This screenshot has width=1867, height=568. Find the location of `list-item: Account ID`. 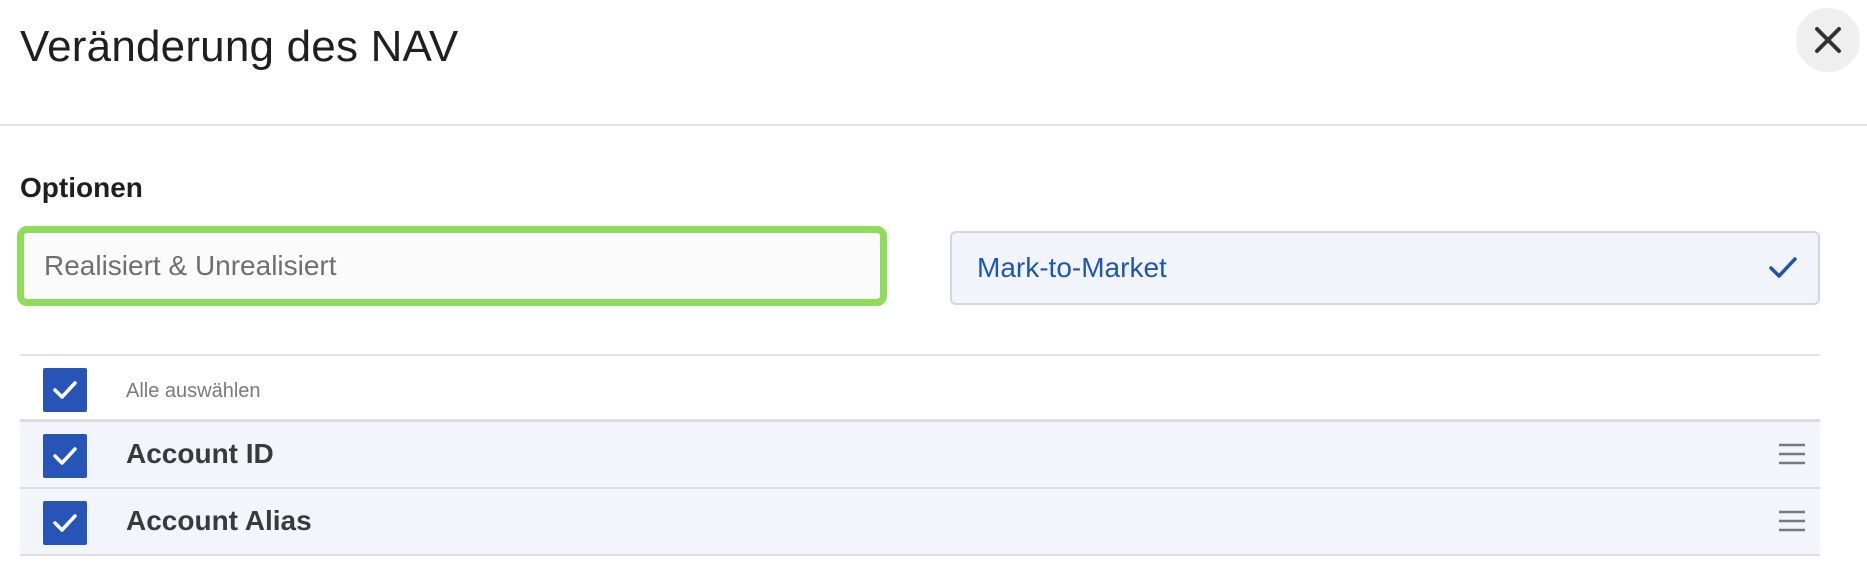

list-item: Account ID is located at coordinates (920, 455).